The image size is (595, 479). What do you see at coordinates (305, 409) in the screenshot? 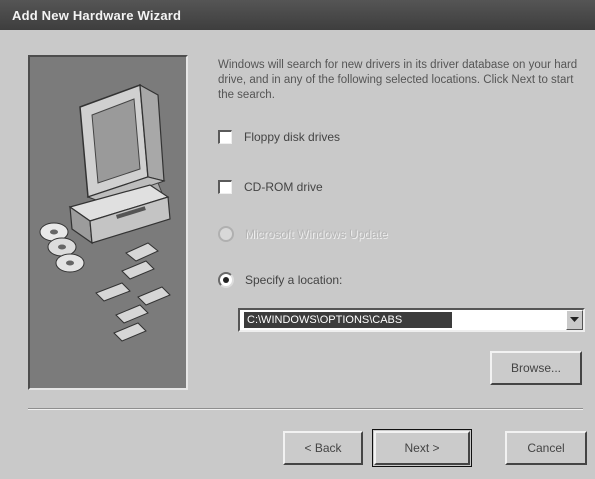
I see `separator` at bounding box center [305, 409].